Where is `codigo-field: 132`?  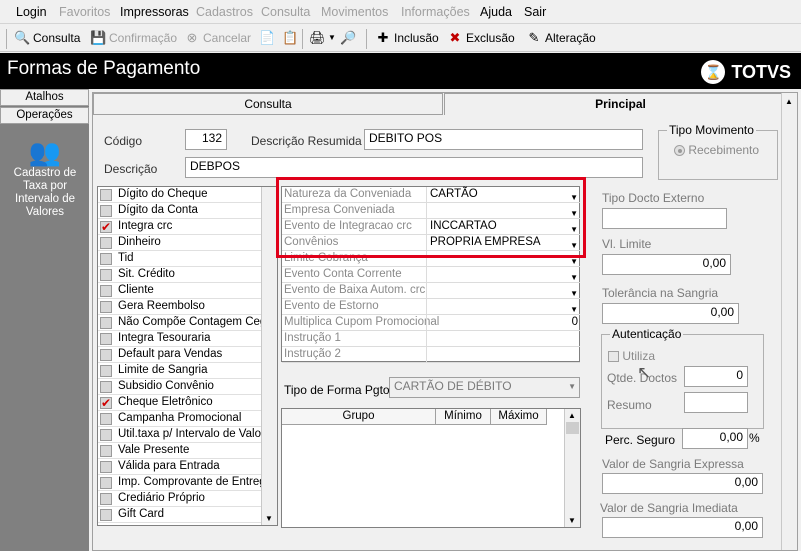
codigo-field: 132 is located at coordinates (206, 139).